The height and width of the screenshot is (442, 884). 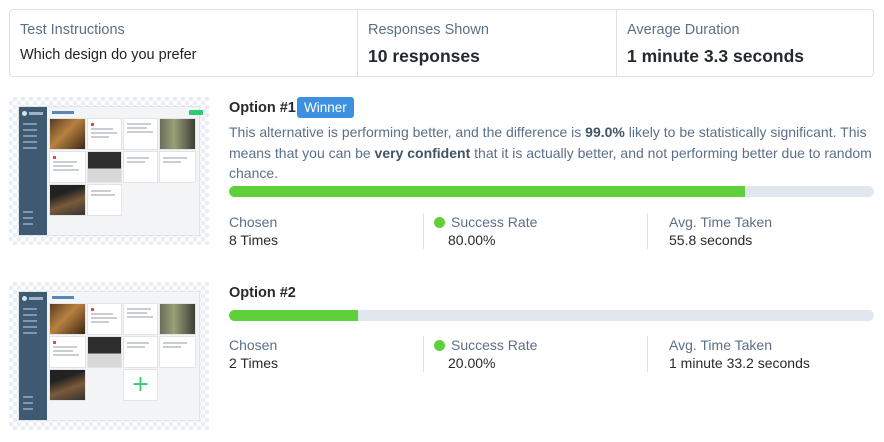 What do you see at coordinates (551, 315) in the screenshot?
I see `option-2-progress-bar` at bounding box center [551, 315].